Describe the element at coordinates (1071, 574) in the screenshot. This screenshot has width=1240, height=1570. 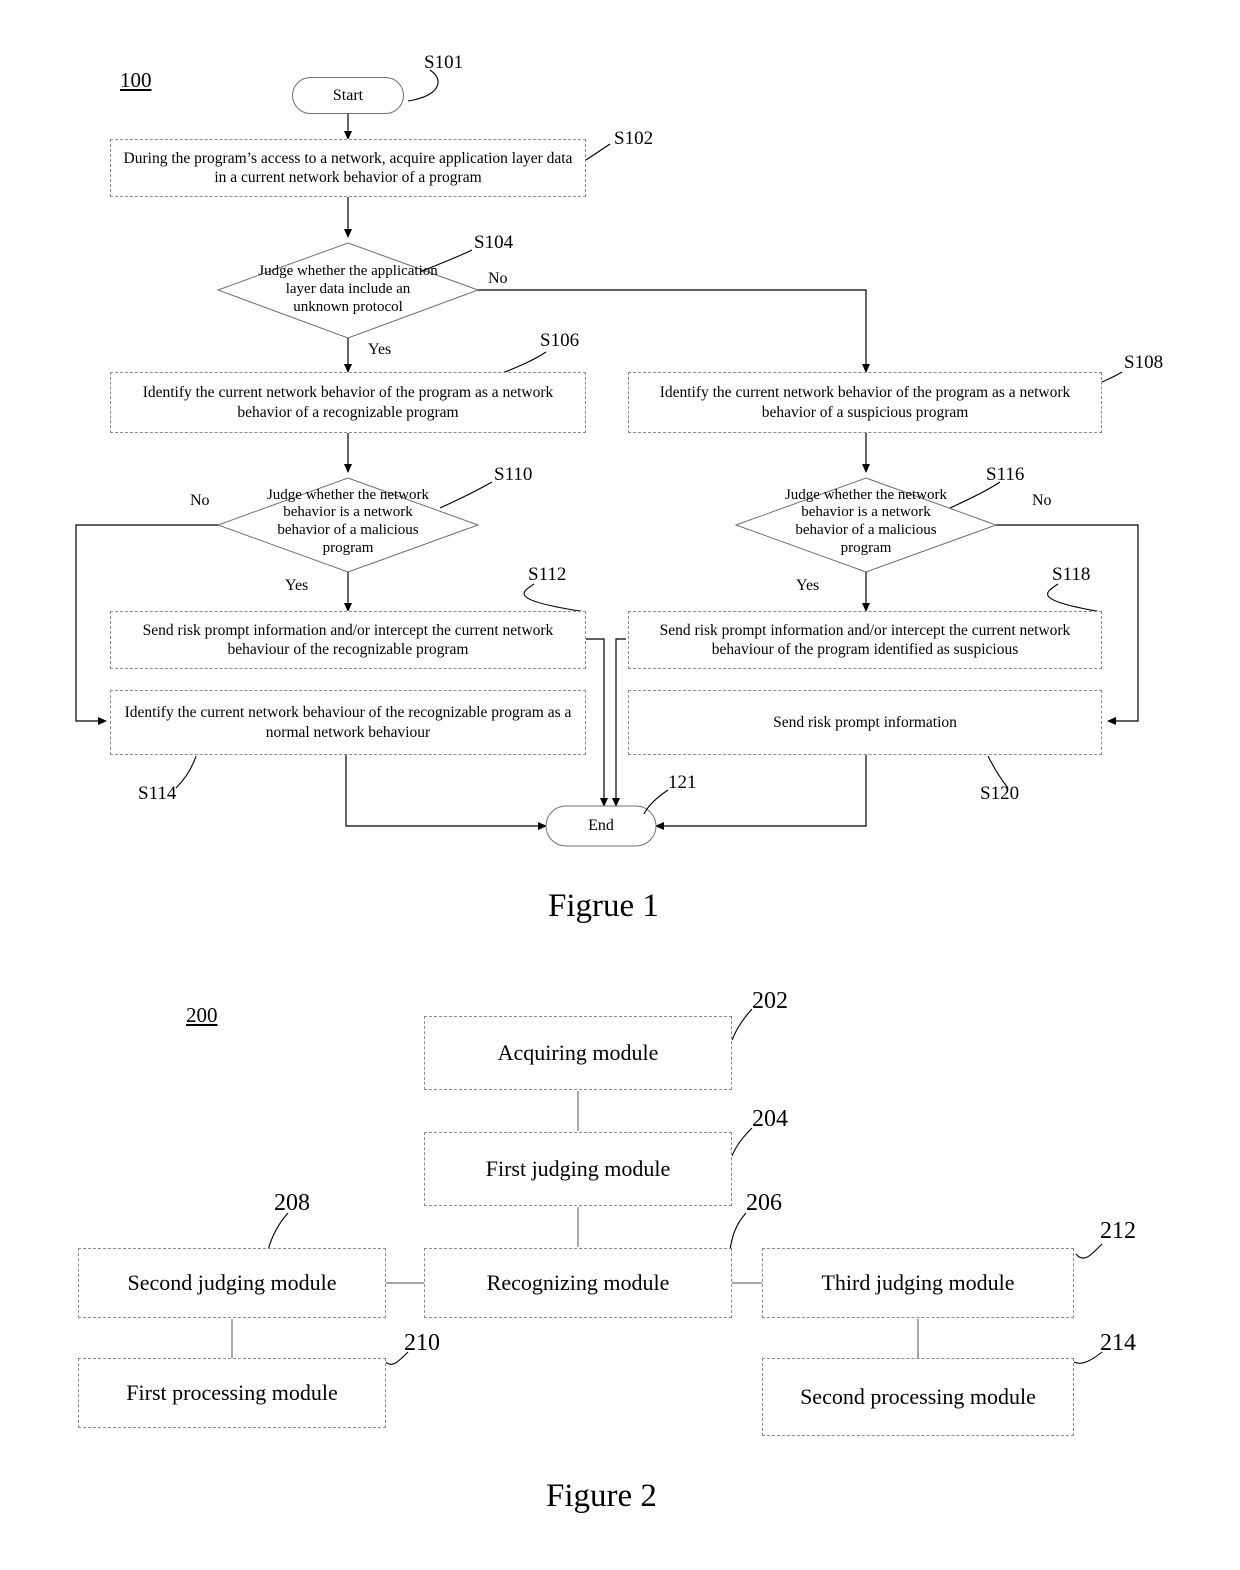
I see `ref-s118: S118` at that location.